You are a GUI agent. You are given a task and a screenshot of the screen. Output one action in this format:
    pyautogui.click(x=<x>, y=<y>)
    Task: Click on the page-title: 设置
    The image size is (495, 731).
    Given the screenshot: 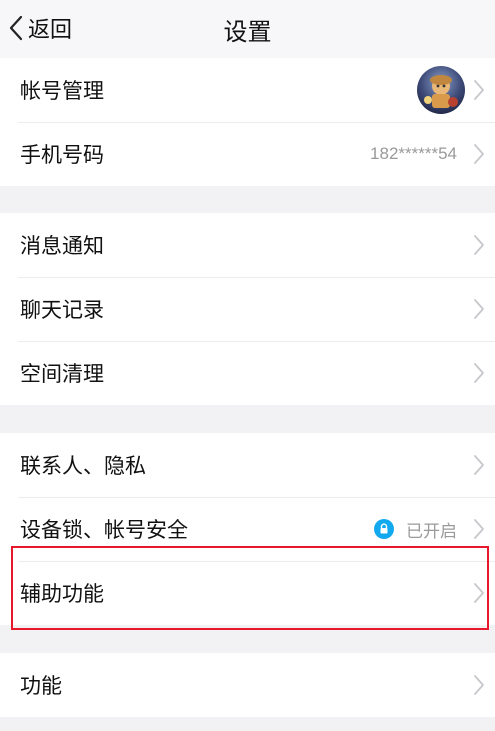 What is the action you would take?
    pyautogui.click(x=247, y=32)
    